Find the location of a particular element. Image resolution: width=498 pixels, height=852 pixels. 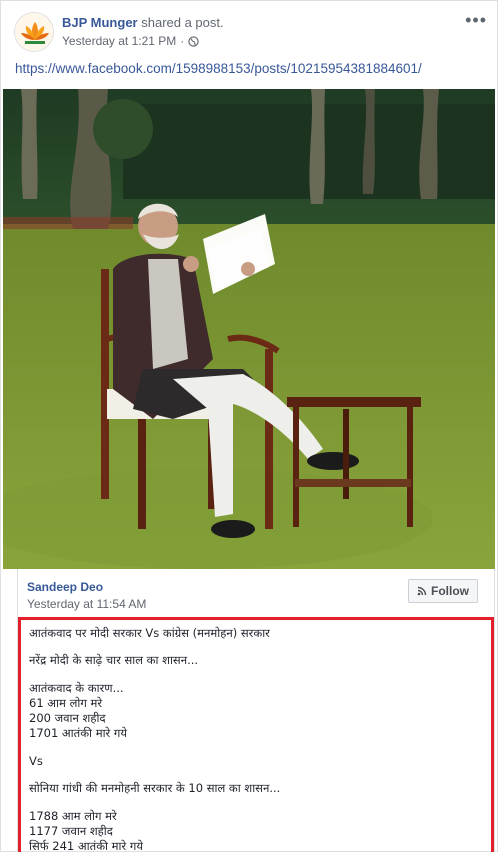

text-line: Vs is located at coordinates (36, 761).